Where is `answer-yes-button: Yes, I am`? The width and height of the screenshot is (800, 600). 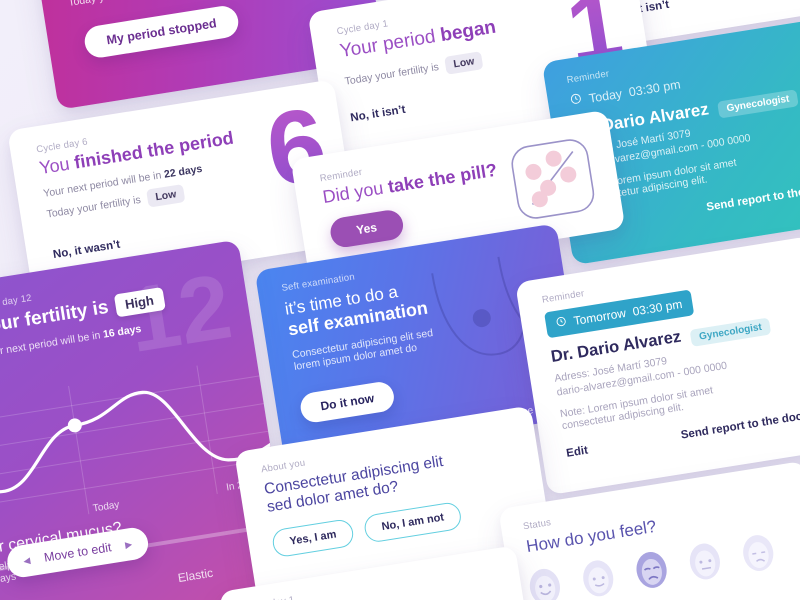
answer-yes-button: Yes, I am is located at coordinates (313, 538).